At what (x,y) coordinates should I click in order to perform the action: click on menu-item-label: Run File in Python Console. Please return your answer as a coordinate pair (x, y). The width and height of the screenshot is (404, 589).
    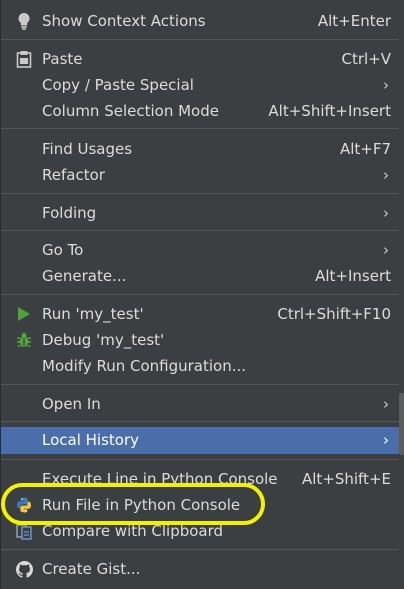
    Looking at the image, I should click on (141, 505).